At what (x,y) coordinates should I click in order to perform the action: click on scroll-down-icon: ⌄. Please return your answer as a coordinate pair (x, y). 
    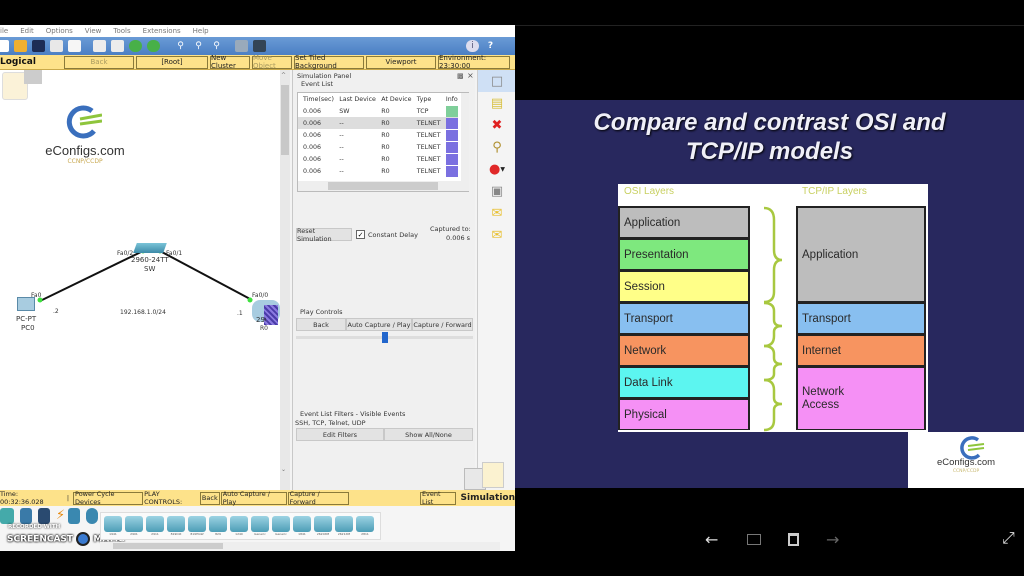
    Looking at the image, I should click on (283, 469).